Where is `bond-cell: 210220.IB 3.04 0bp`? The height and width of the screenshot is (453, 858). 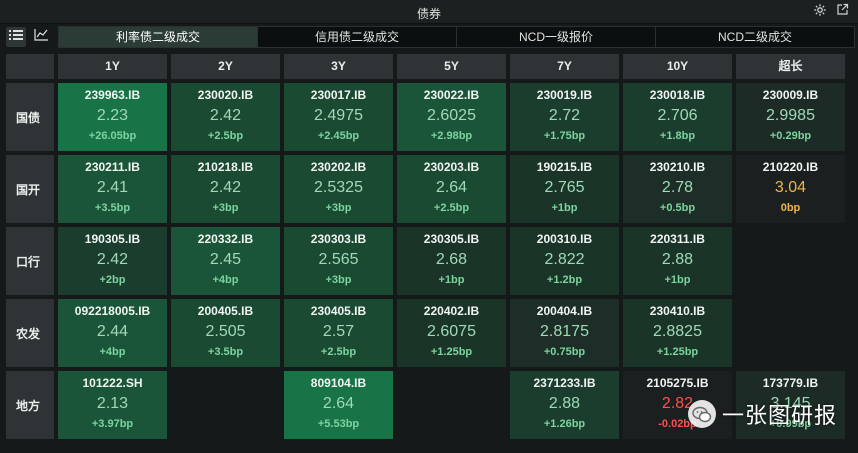 bond-cell: 210220.IB 3.04 0bp is located at coordinates (790, 189).